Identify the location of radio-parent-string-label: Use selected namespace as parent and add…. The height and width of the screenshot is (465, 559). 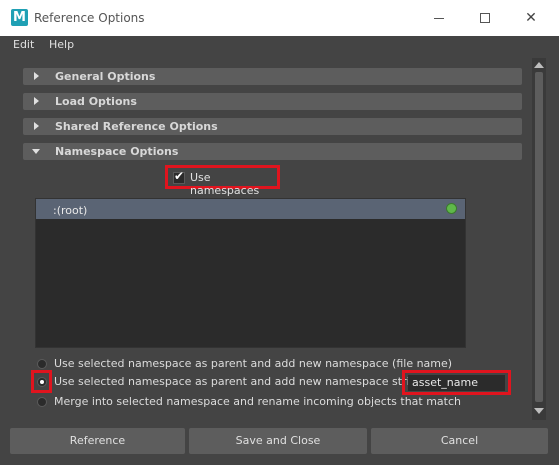
(240, 381).